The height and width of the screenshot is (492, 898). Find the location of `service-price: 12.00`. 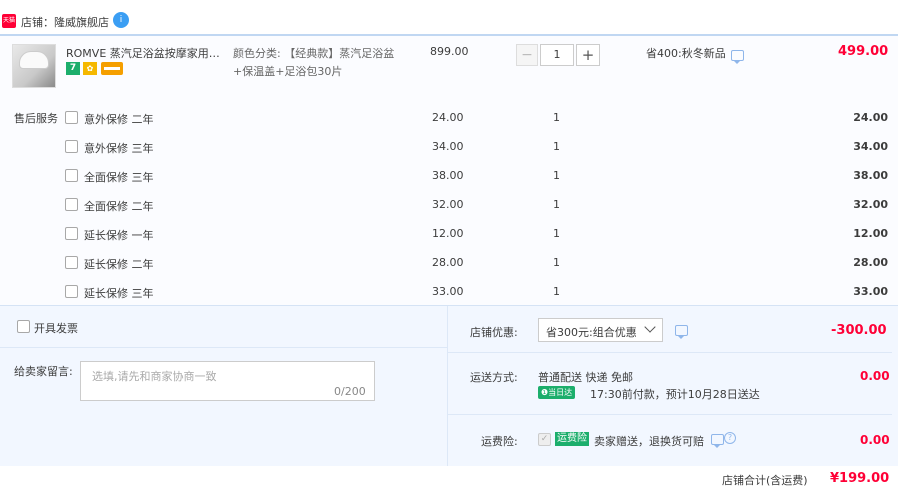

service-price: 12.00 is located at coordinates (448, 233).